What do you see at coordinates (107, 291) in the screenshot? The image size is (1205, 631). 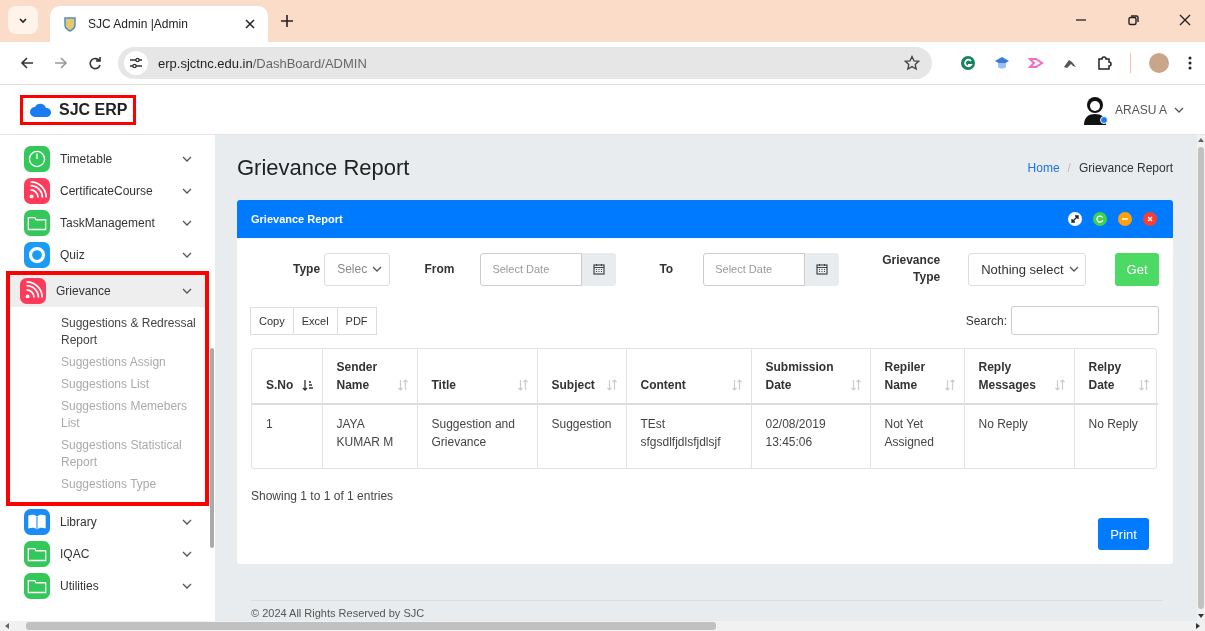 I see `sidebar-item: Grievance` at bounding box center [107, 291].